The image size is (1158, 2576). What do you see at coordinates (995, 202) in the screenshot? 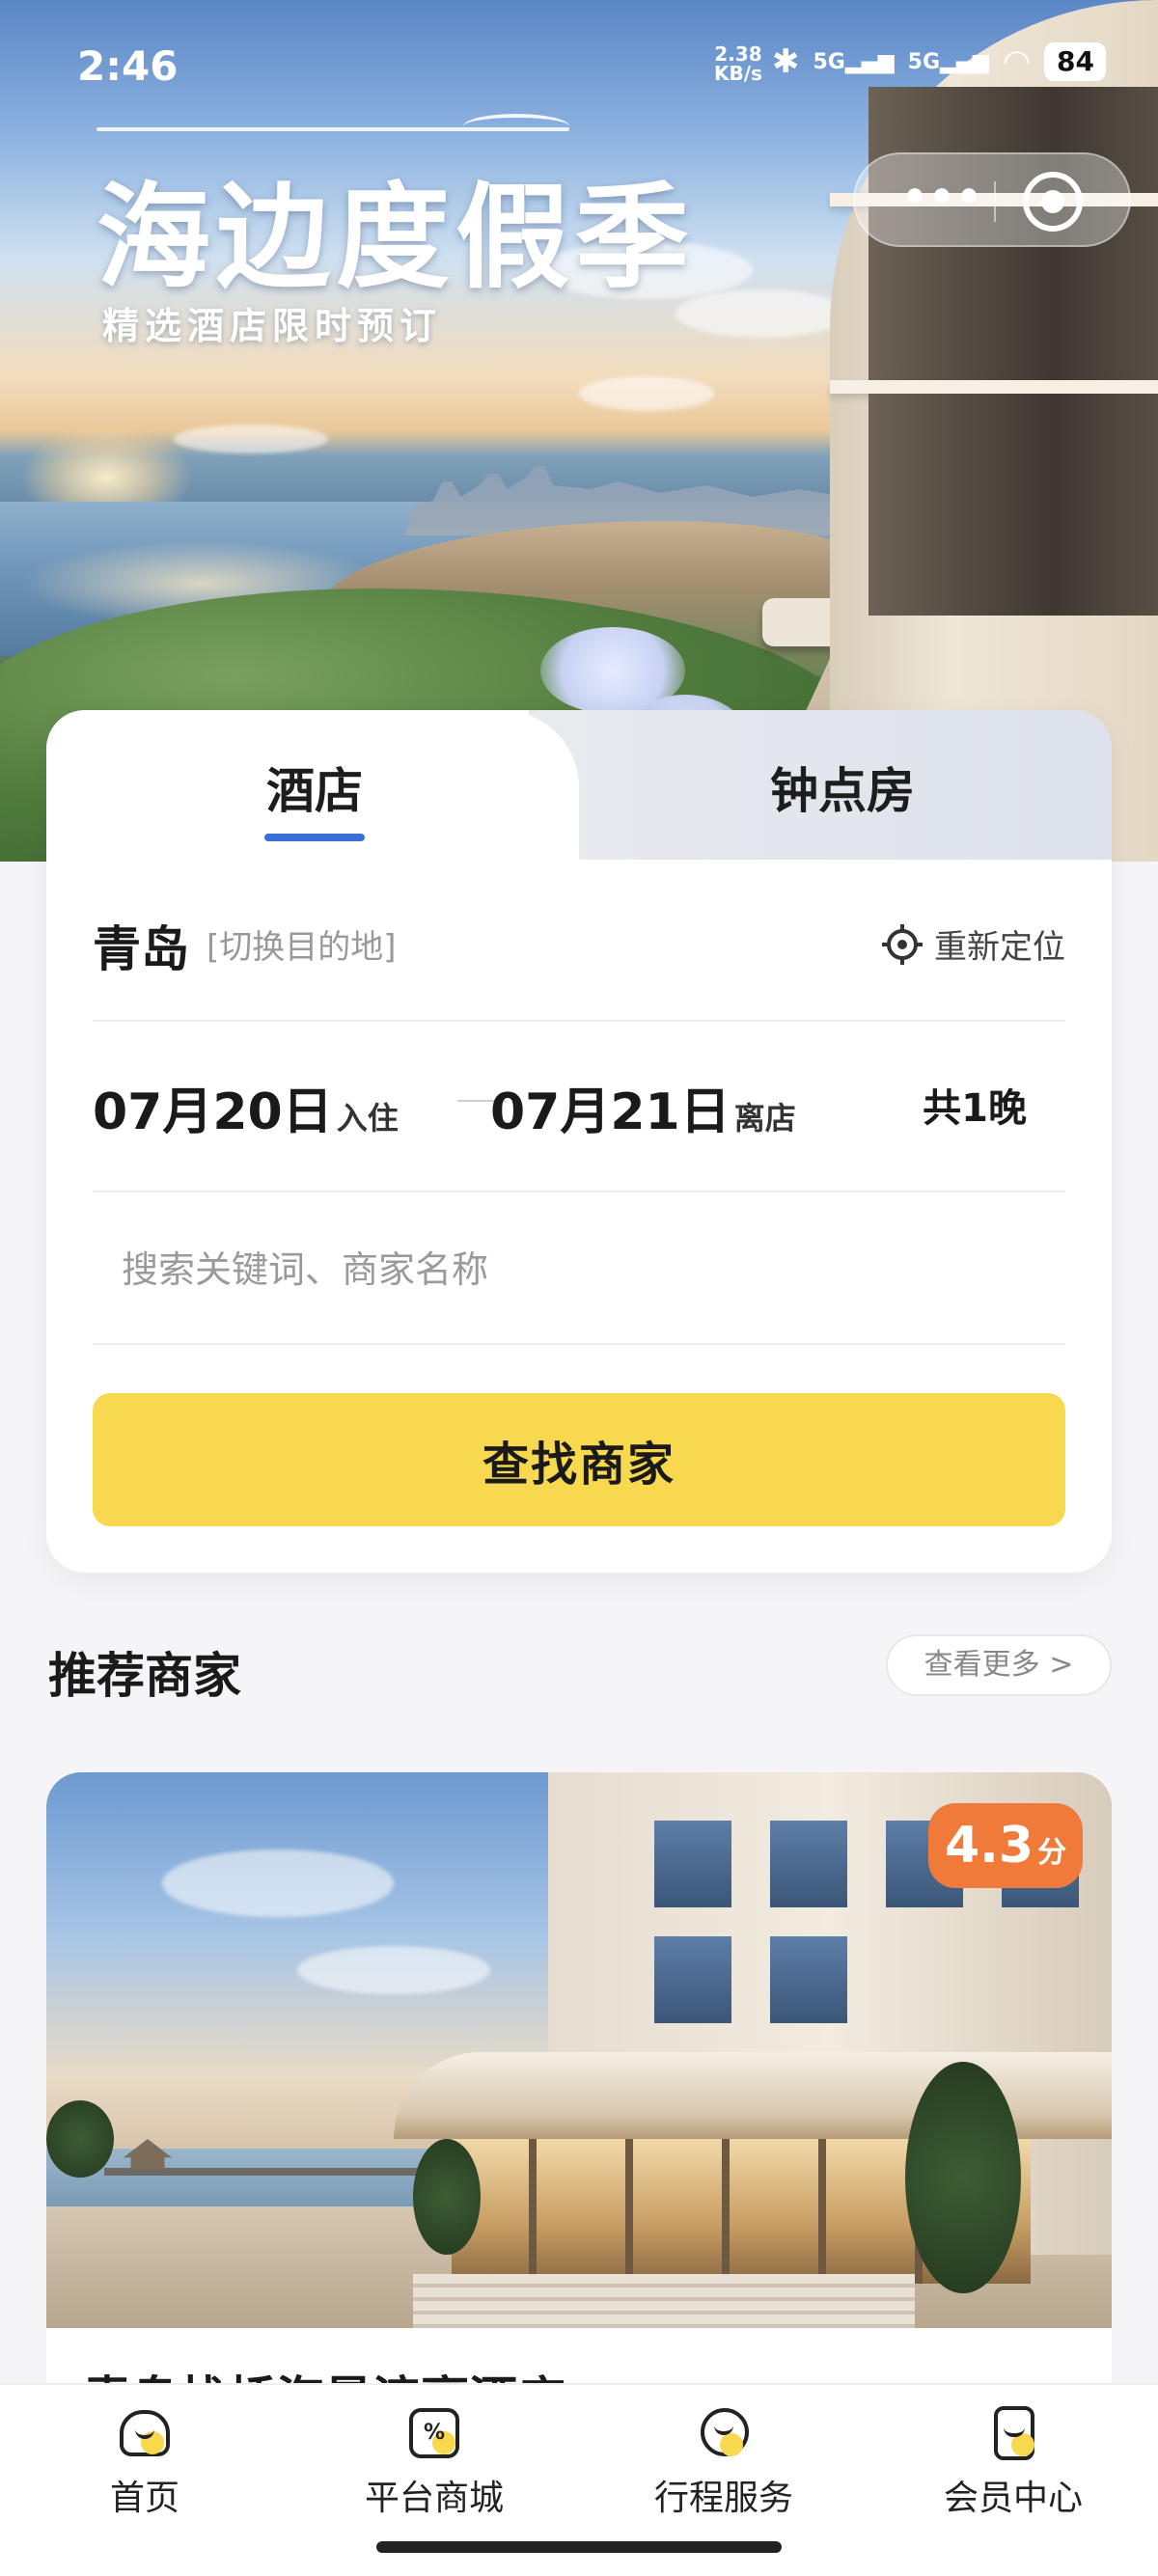
I see `capsule-divider` at bounding box center [995, 202].